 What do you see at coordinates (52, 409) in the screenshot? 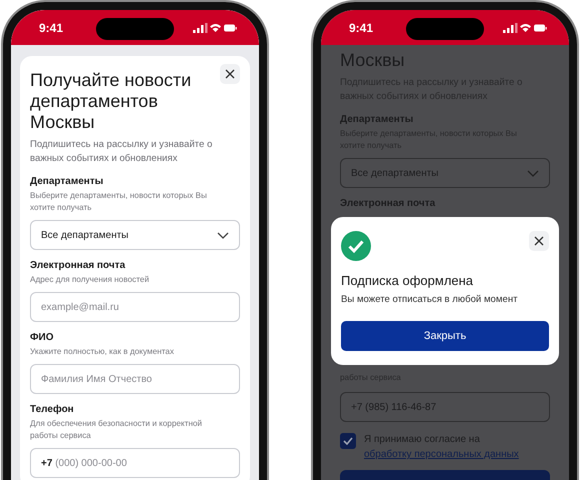
I see `field-label: Телефон` at bounding box center [52, 409].